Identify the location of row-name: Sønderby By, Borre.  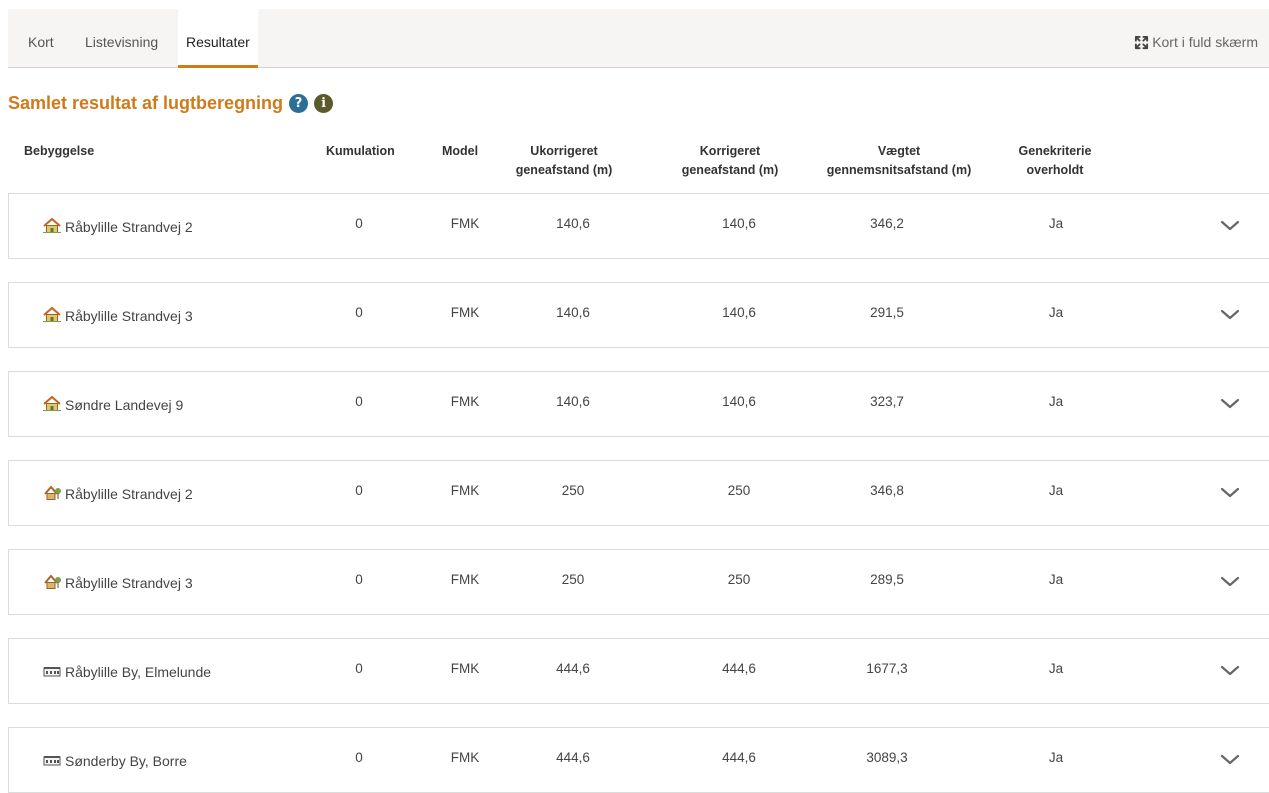
(115, 761).